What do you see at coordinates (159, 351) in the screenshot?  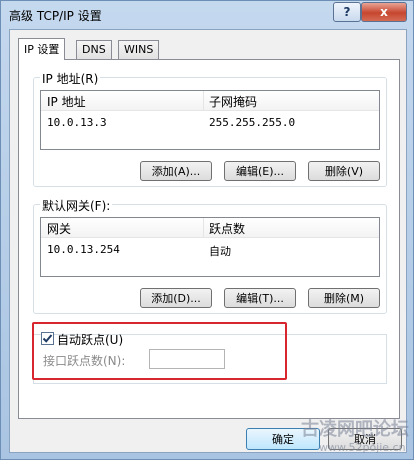 I see `highlight-annotation` at bounding box center [159, 351].